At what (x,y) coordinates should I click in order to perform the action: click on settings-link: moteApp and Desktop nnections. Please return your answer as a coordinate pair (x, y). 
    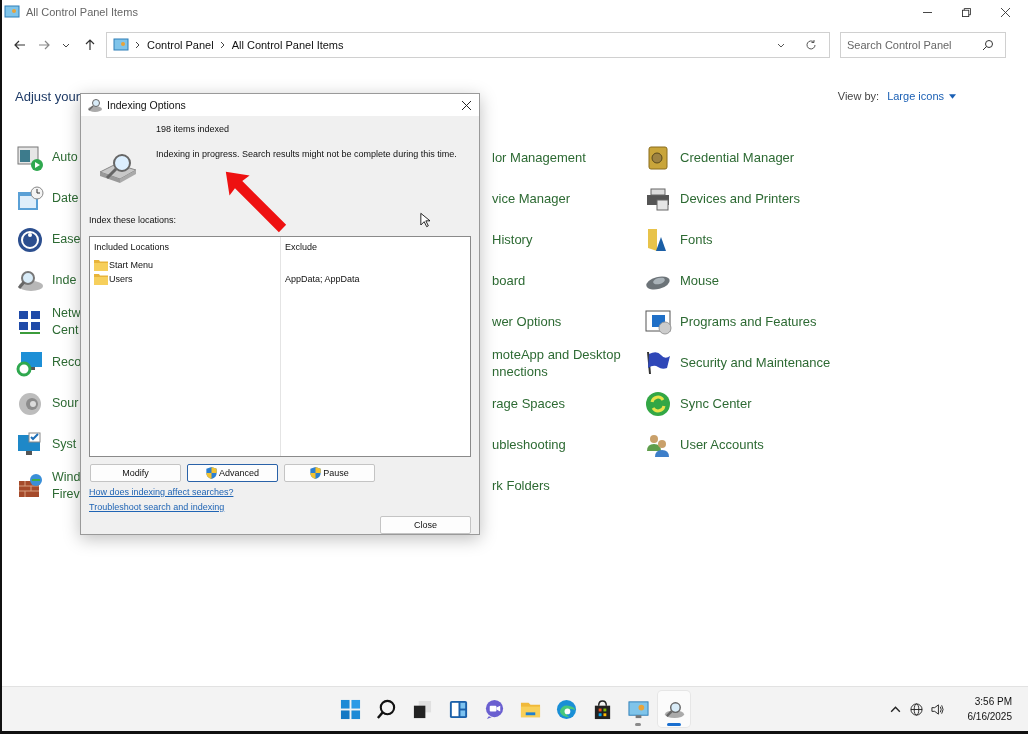
    Looking at the image, I should click on (556, 362).